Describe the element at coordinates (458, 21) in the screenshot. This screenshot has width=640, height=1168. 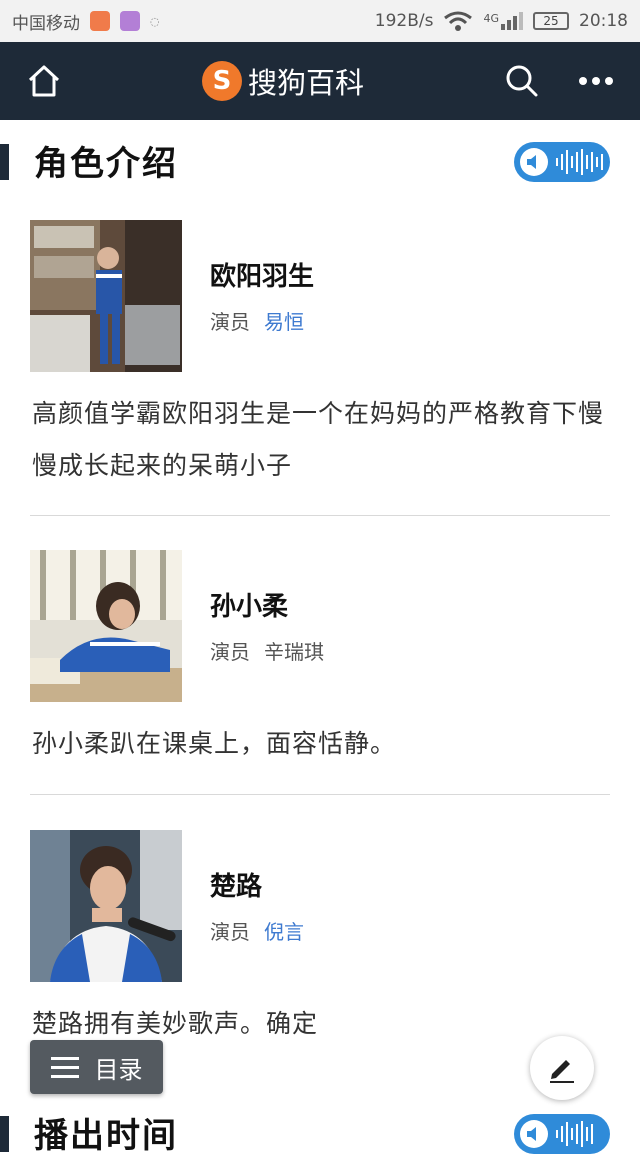
I see `wifi-icon` at that location.